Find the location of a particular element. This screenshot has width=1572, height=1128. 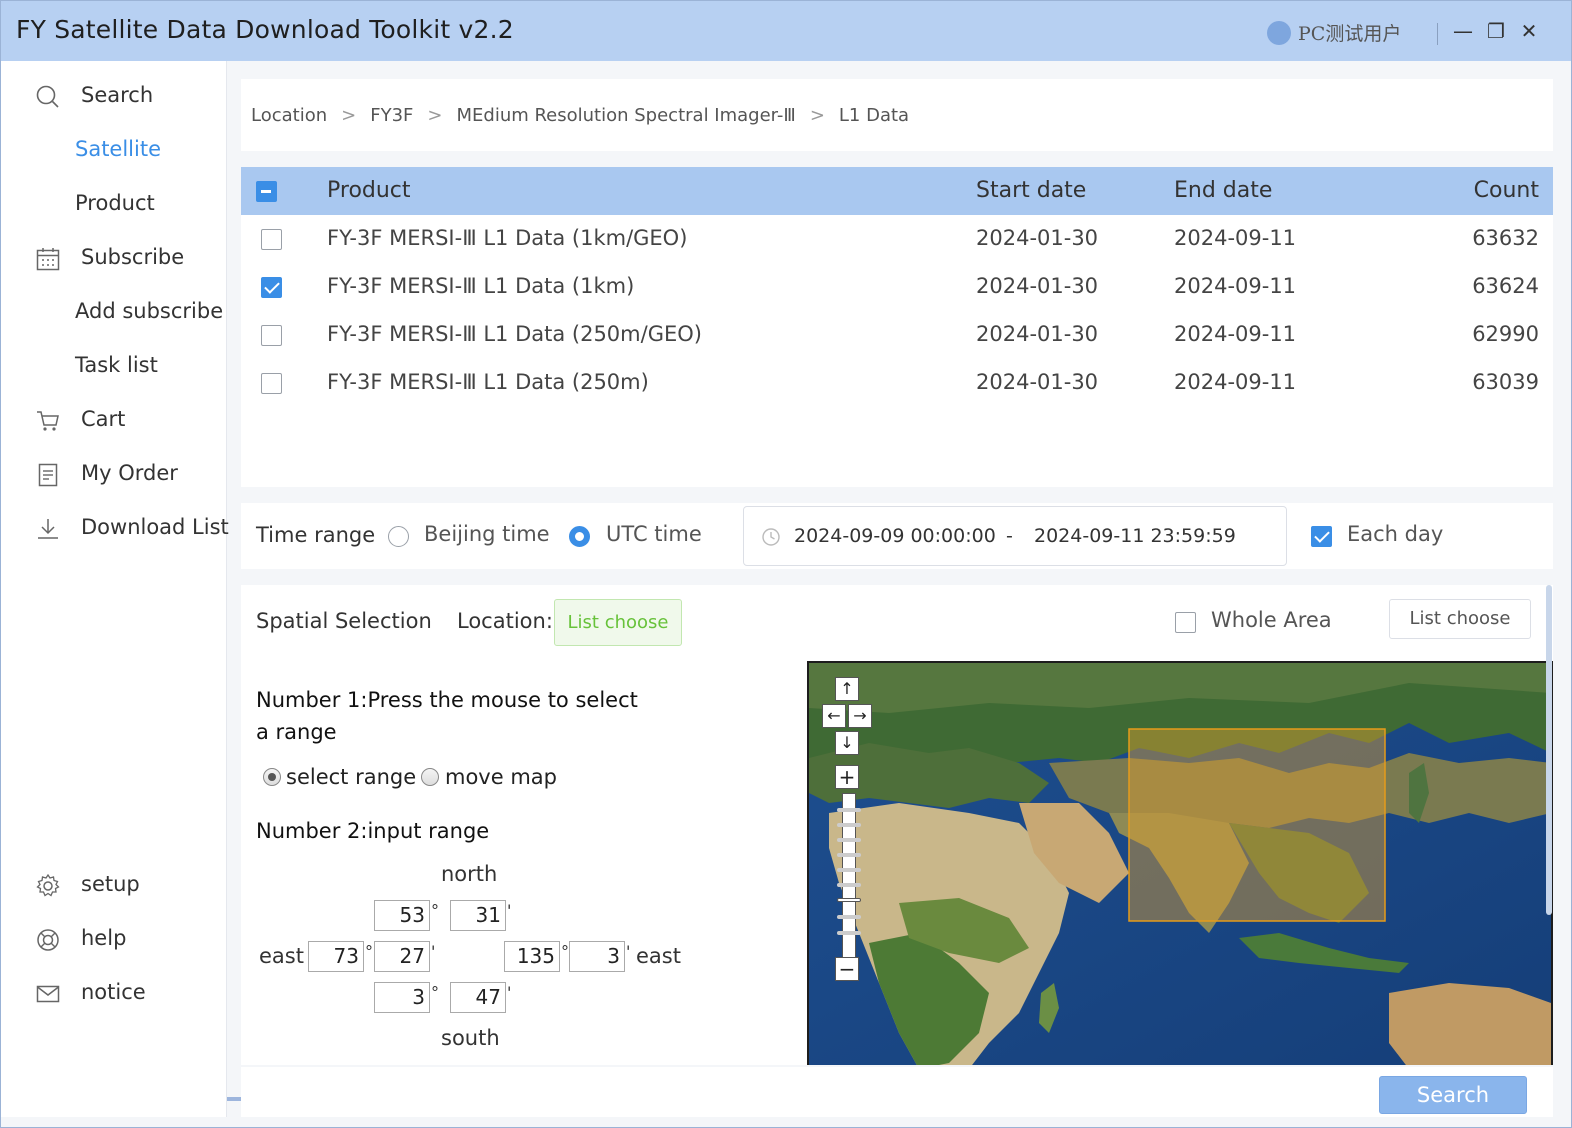

header-product: Product is located at coordinates (369, 190).